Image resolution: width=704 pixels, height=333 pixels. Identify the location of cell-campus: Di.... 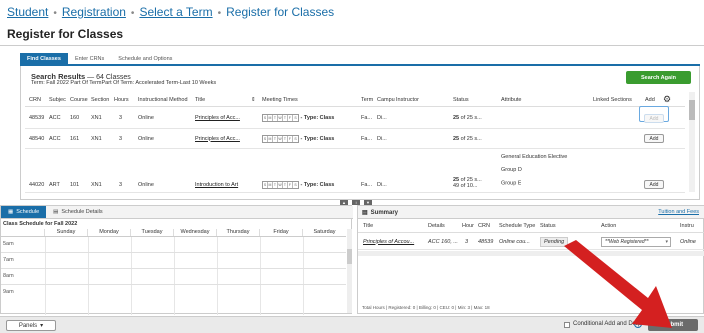
(382, 138).